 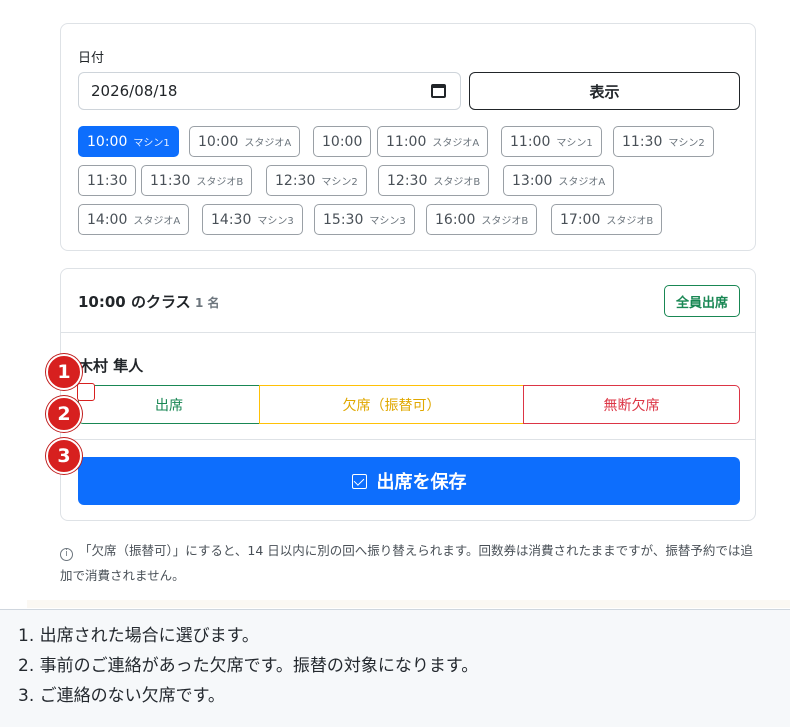 I want to click on class-chip: 11:30 スタジオB, so click(x=197, y=180).